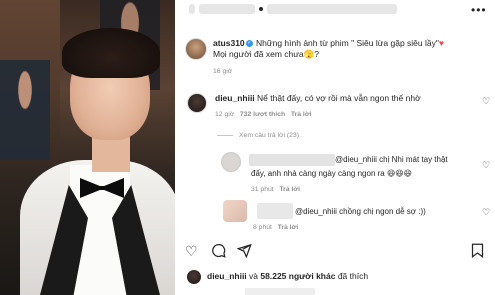 Image resolution: width=495 pixels, height=295 pixels. I want to click on more-icon: •••, so click(479, 10).